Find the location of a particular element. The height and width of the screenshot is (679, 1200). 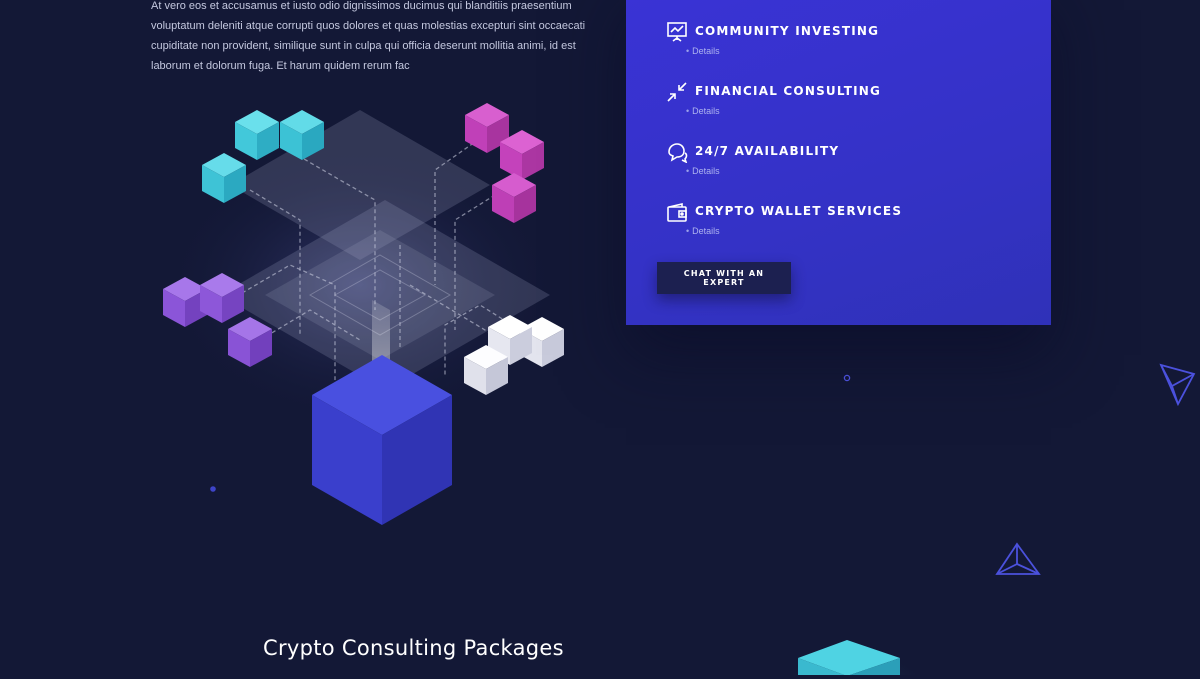

wallet-icon is located at coordinates (677, 212).